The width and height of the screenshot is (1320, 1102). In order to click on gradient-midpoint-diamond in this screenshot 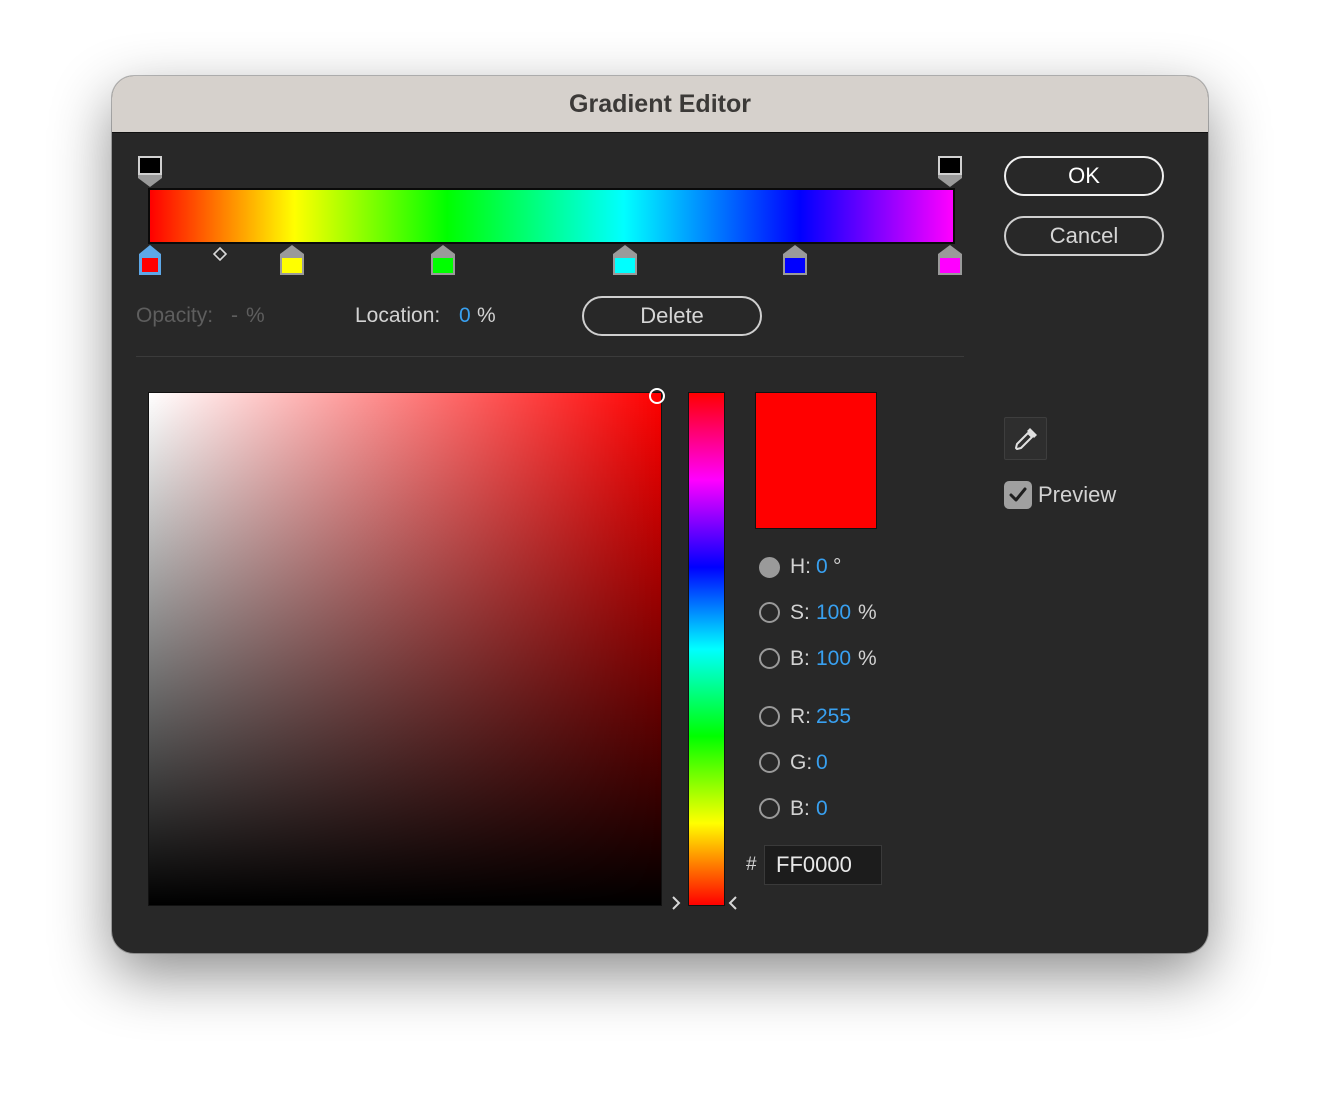, I will do `click(220, 254)`.